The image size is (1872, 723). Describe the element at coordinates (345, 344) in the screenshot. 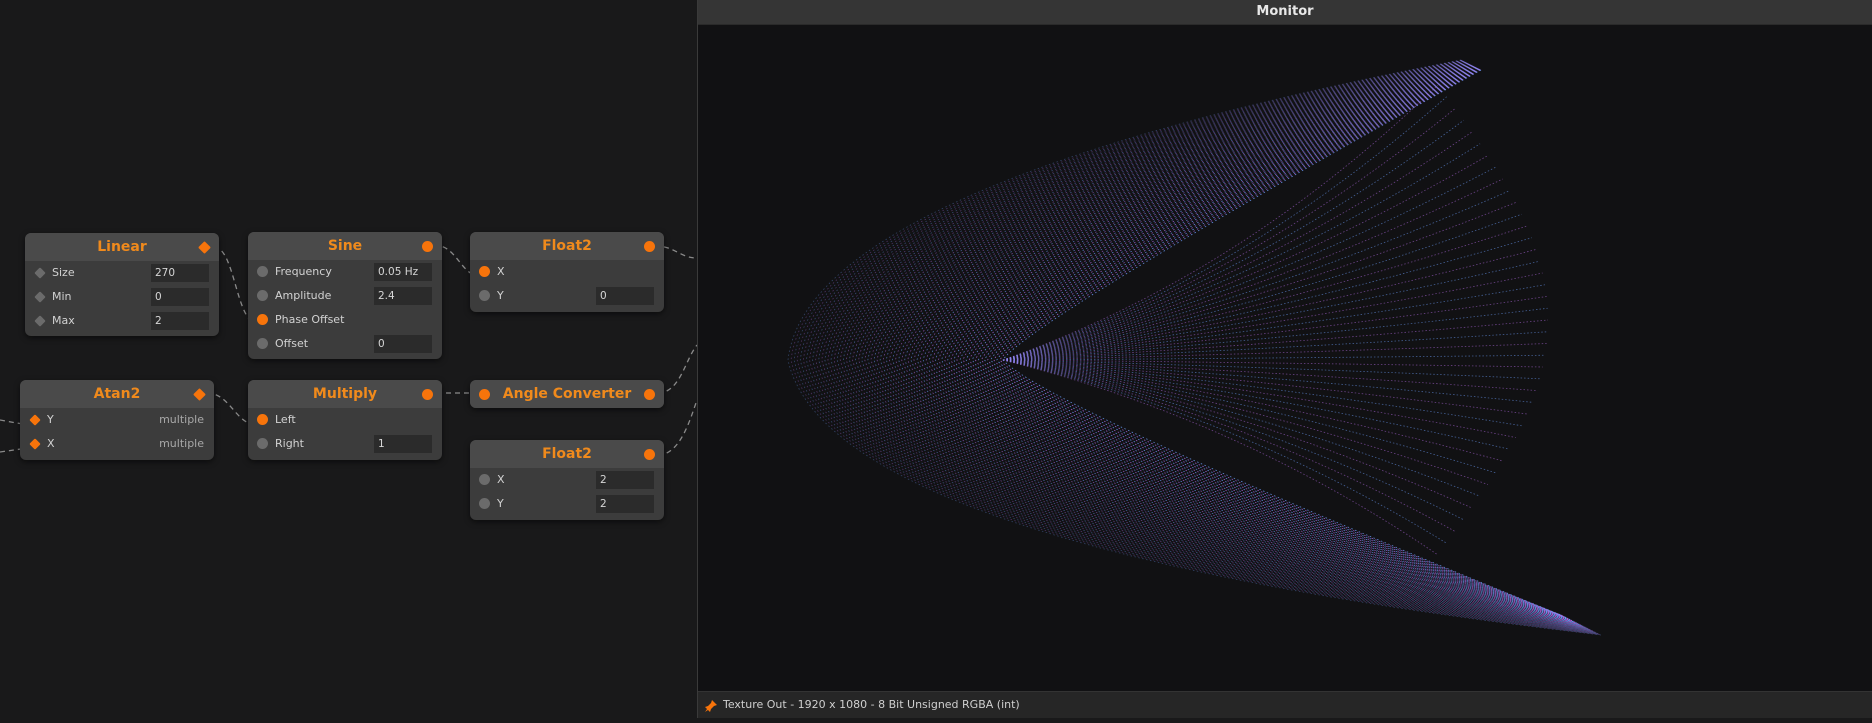

I see `param-row: Offset 0` at that location.